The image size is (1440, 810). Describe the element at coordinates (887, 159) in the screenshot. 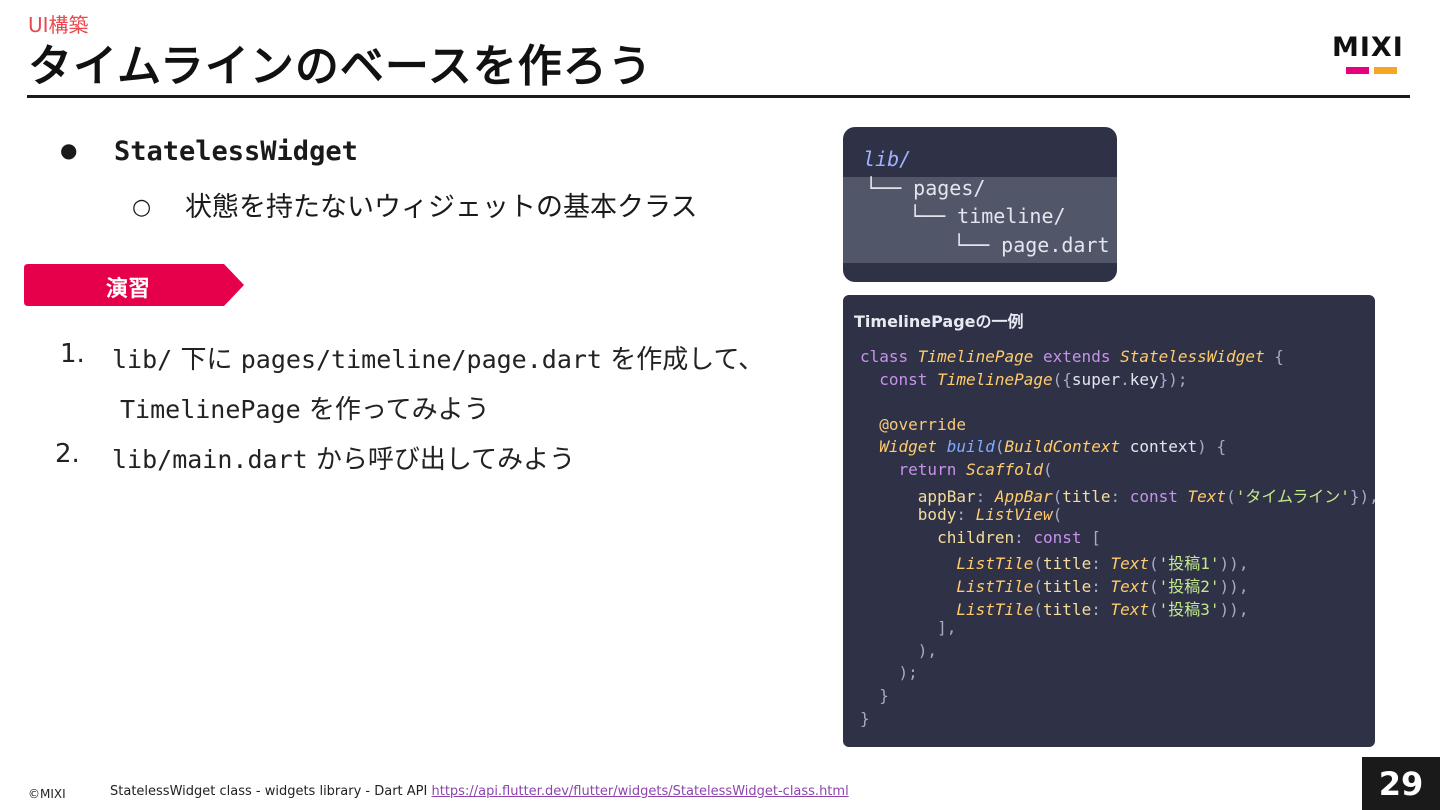

I see `tree-root: lib/` at that location.